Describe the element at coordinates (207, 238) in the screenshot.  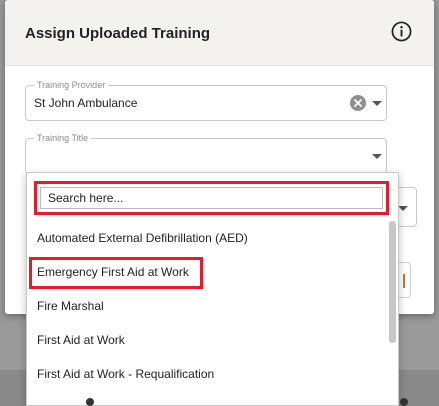
I see `option-aed: Automated External Defibrillation (AED)` at that location.